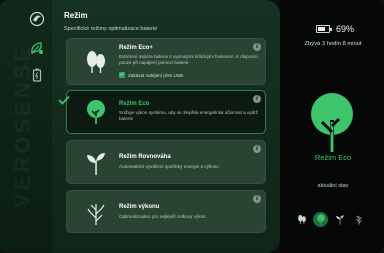 The width and height of the screenshot is (384, 253). What do you see at coordinates (339, 219) in the screenshot?
I see `mini-sprout-icon` at bounding box center [339, 219].